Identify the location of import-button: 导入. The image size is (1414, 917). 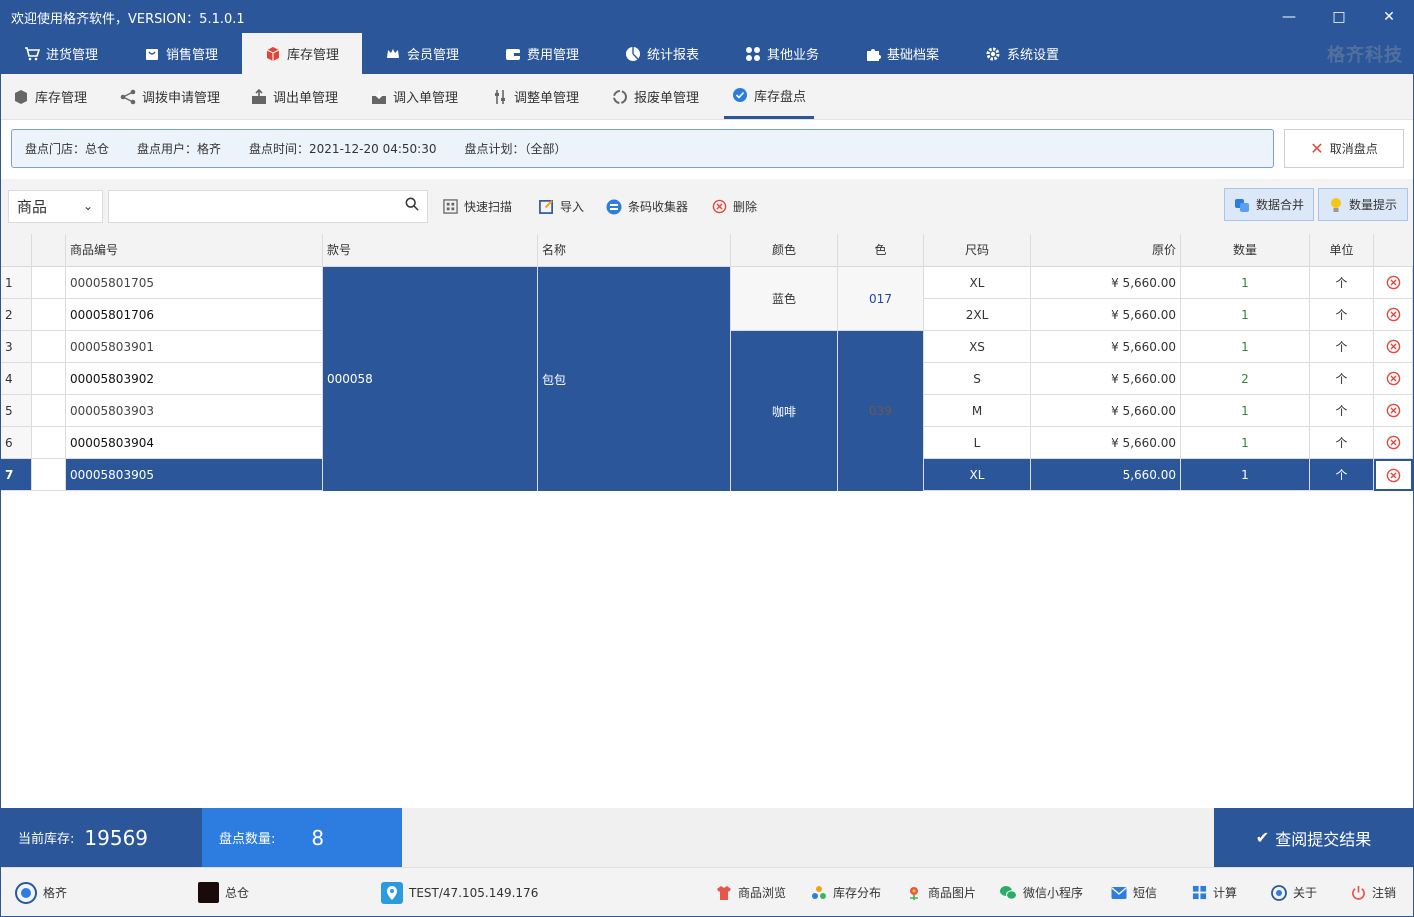
(561, 206).